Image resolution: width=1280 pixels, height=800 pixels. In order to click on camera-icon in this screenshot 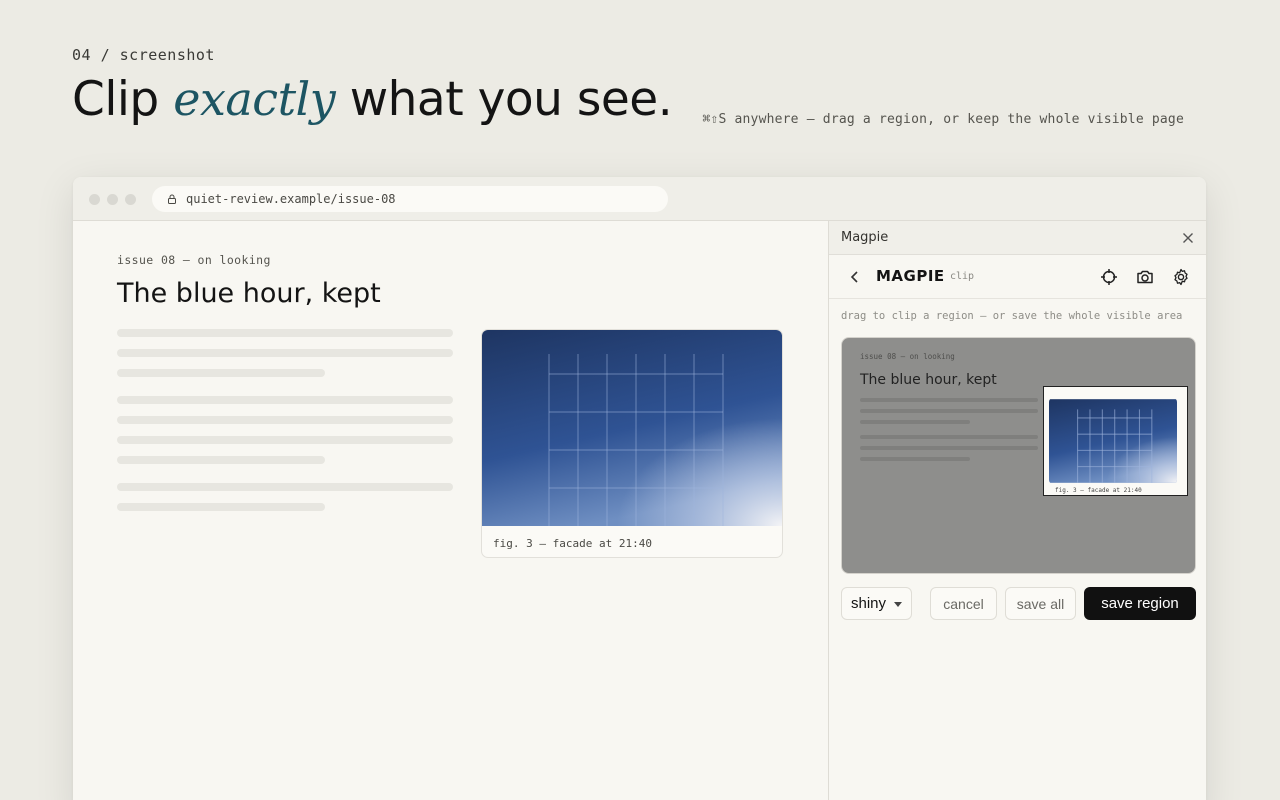, I will do `click(1145, 277)`.